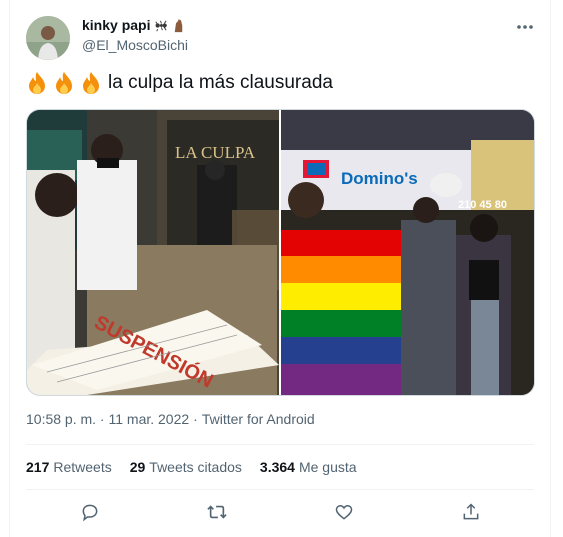 Image resolution: width=563 pixels, height=537 pixels. What do you see at coordinates (258, 419) in the screenshot?
I see `tweet-client: Twitter for Android` at bounding box center [258, 419].